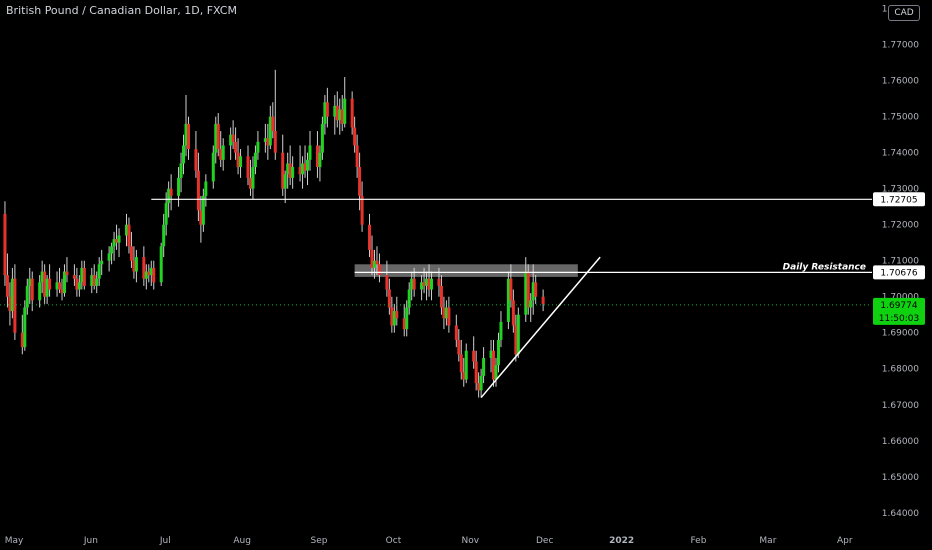 Image resolution: width=932 pixels, height=550 pixels. I want to click on x-tick-label: Feb, so click(699, 541).